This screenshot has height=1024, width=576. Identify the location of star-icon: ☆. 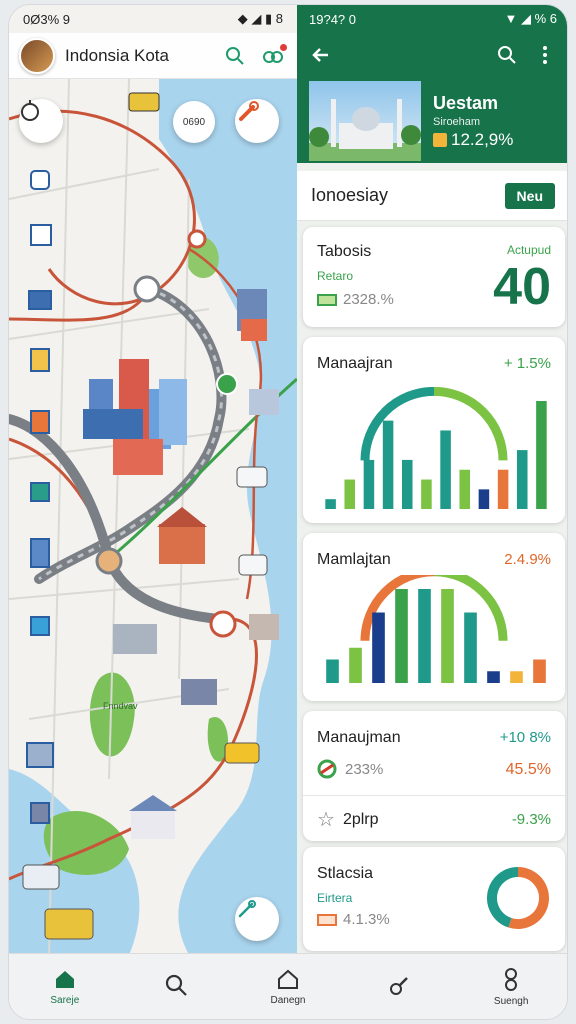
(326, 820).